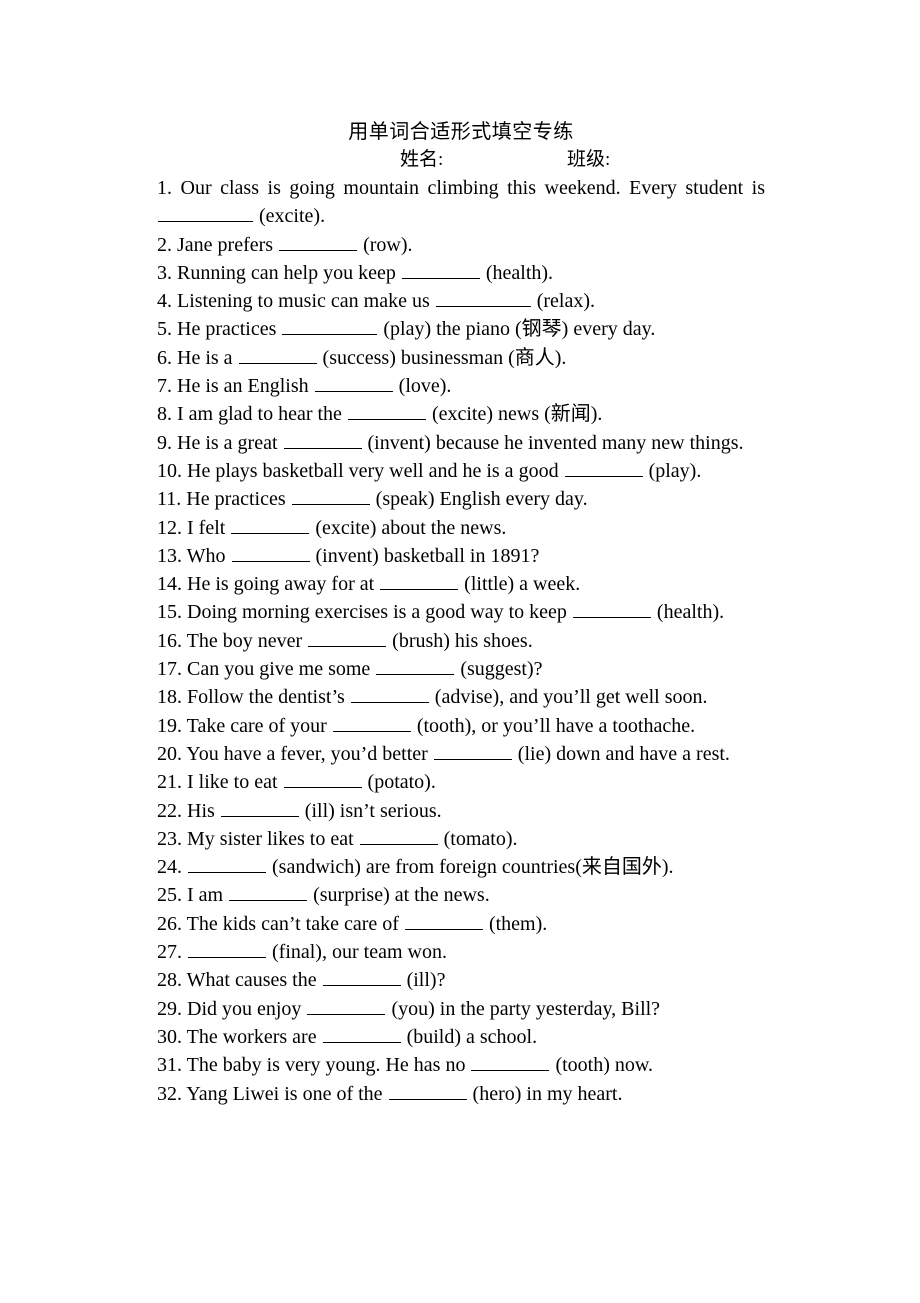 The height and width of the screenshot is (1303, 920). Describe the element at coordinates (444, 357) in the screenshot. I see `question-text-after: (success) businessman (商人).` at that location.